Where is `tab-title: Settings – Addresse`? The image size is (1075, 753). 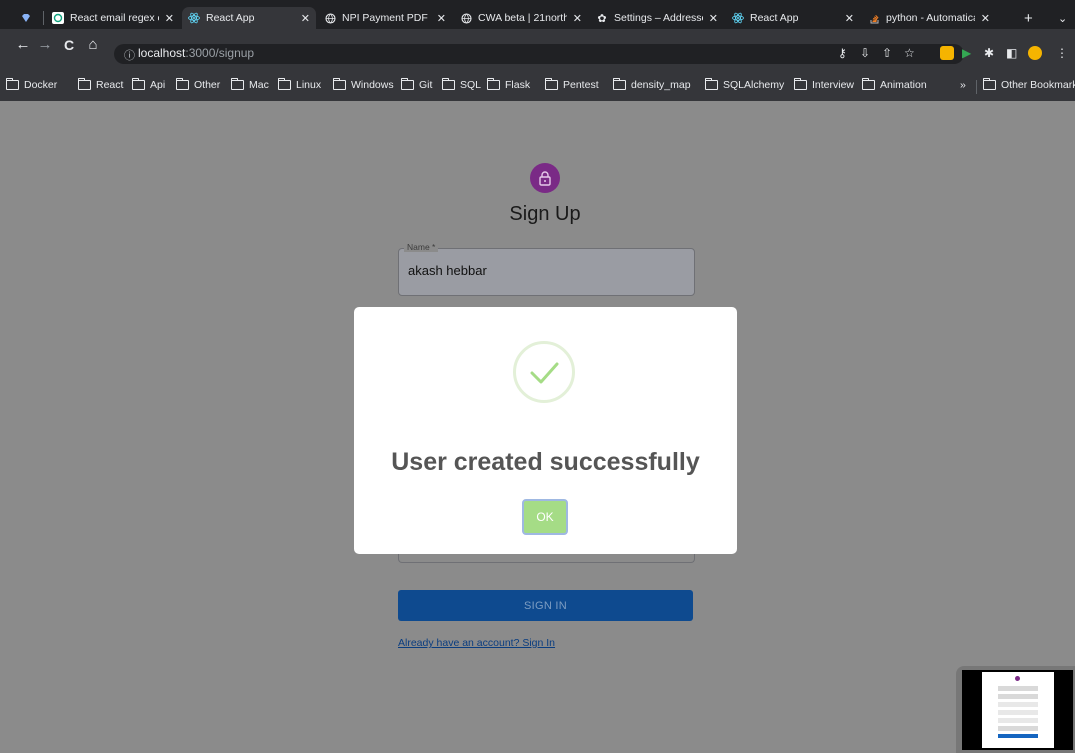 tab-title: Settings – Addresse is located at coordinates (658, 18).